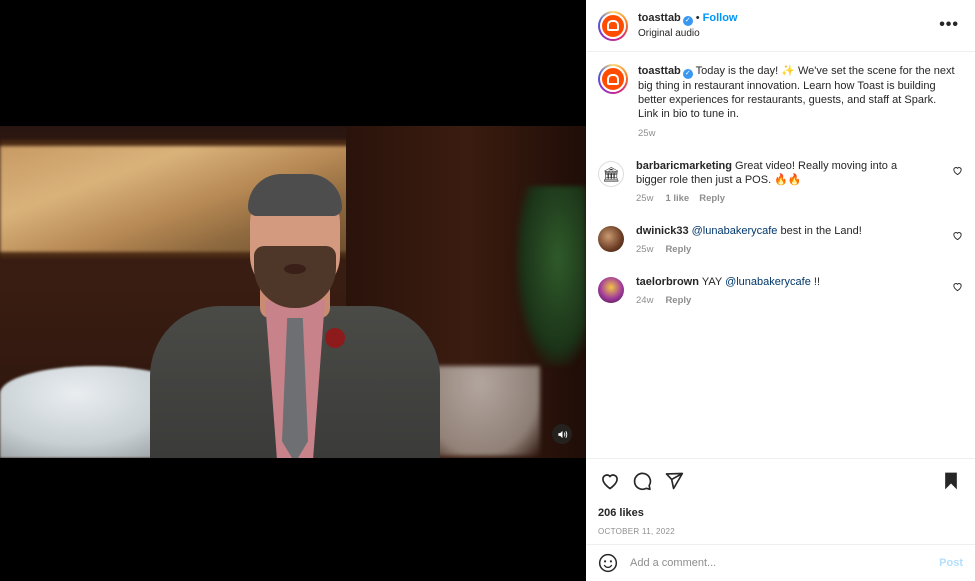 The height and width of the screenshot is (581, 975). Describe the element at coordinates (562, 434) in the screenshot. I see `mute-icon` at that location.